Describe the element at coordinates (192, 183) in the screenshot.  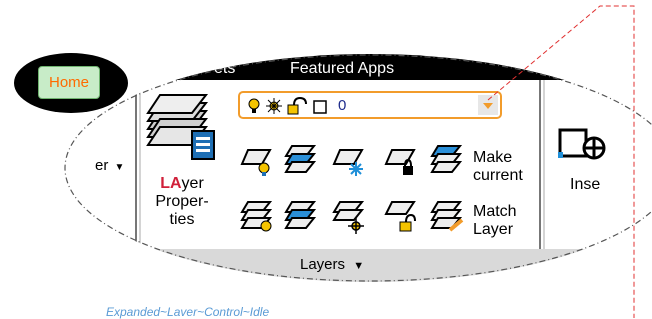
I see `layer-props-rest: yer` at that location.